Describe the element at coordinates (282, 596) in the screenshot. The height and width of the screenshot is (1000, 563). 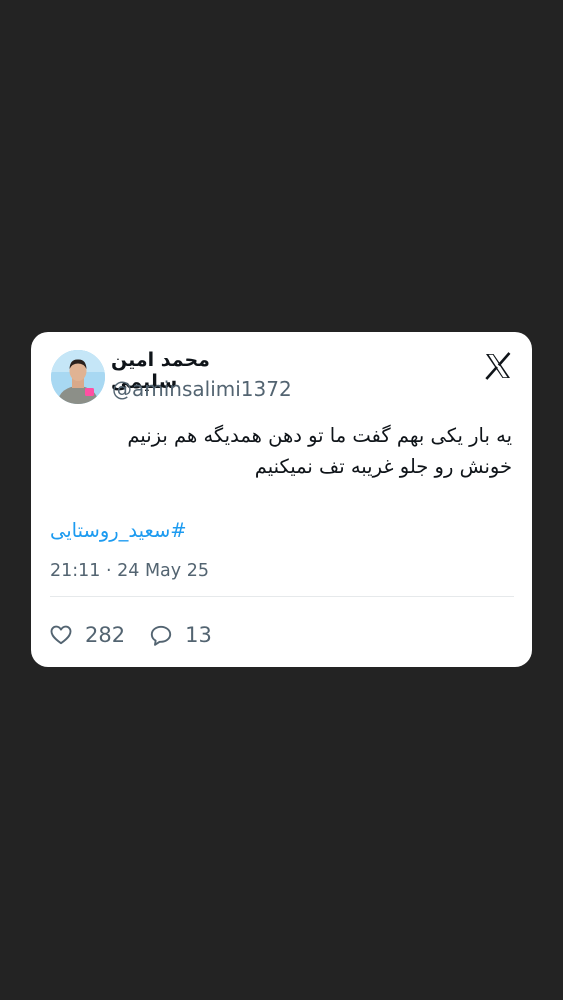
I see `divider` at that location.